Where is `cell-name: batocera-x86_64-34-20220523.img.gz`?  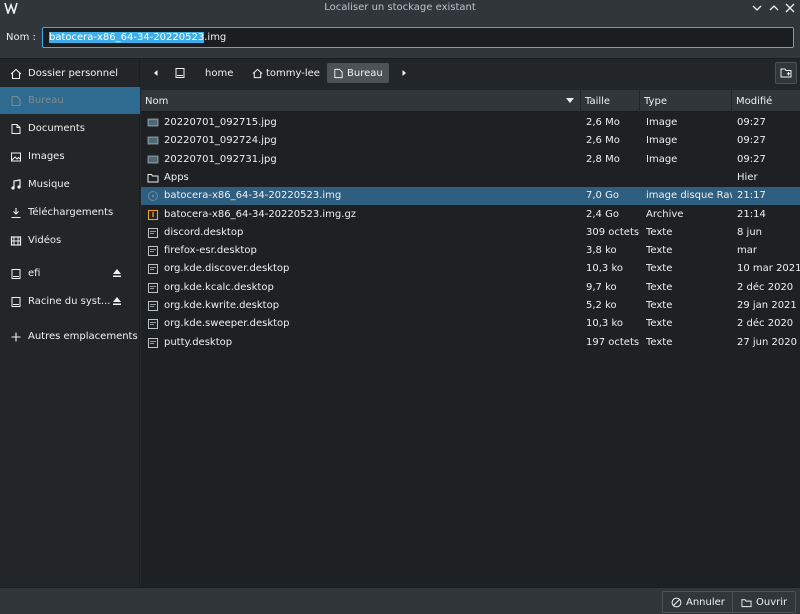 cell-name: batocera-x86_64-34-20220523.img.gz is located at coordinates (260, 214).